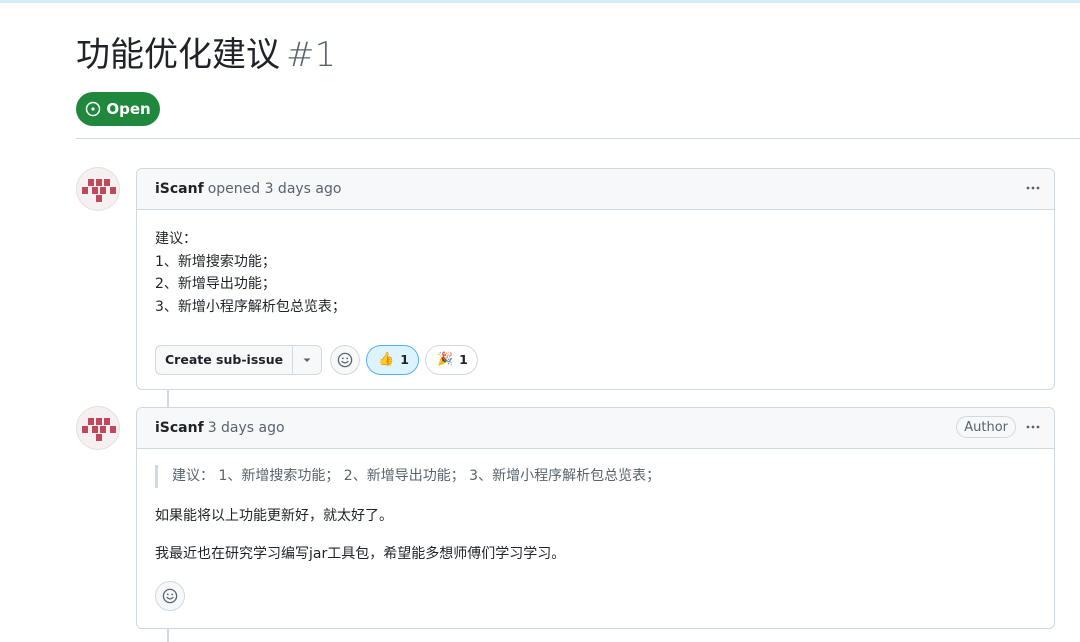  Describe the element at coordinates (360, 554) in the screenshot. I see `body-paragraph: 我最近也在研究学习编写jar工具包，希望能多想师傅们学习学习。` at that location.